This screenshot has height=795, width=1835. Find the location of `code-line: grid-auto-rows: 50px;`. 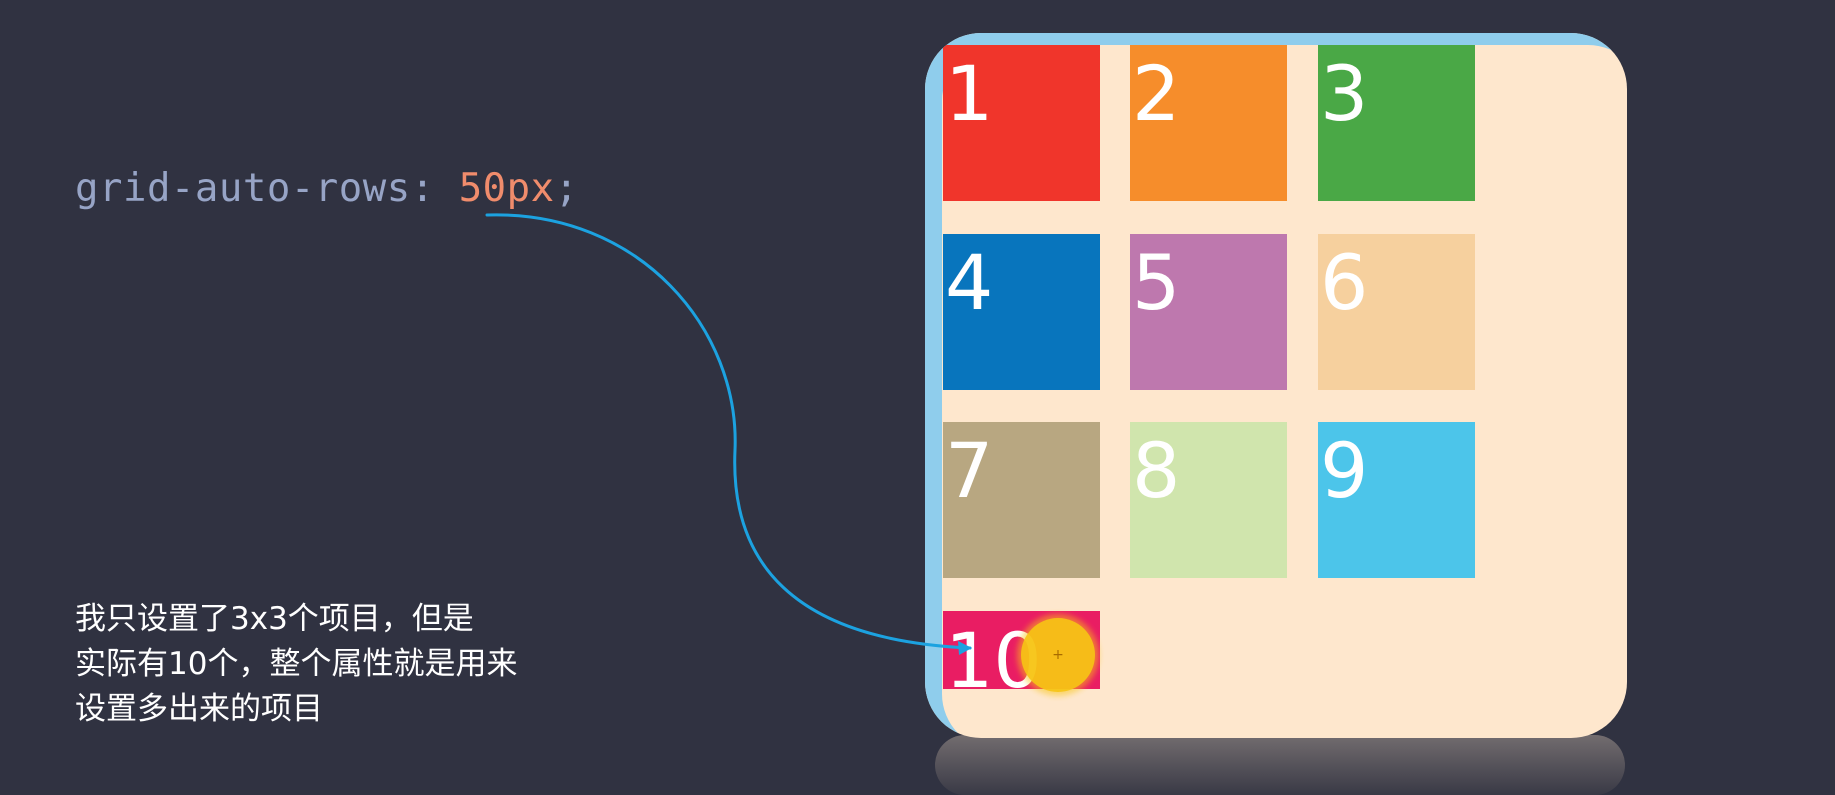

code-line: grid-auto-rows: 50px; is located at coordinates (327, 189).